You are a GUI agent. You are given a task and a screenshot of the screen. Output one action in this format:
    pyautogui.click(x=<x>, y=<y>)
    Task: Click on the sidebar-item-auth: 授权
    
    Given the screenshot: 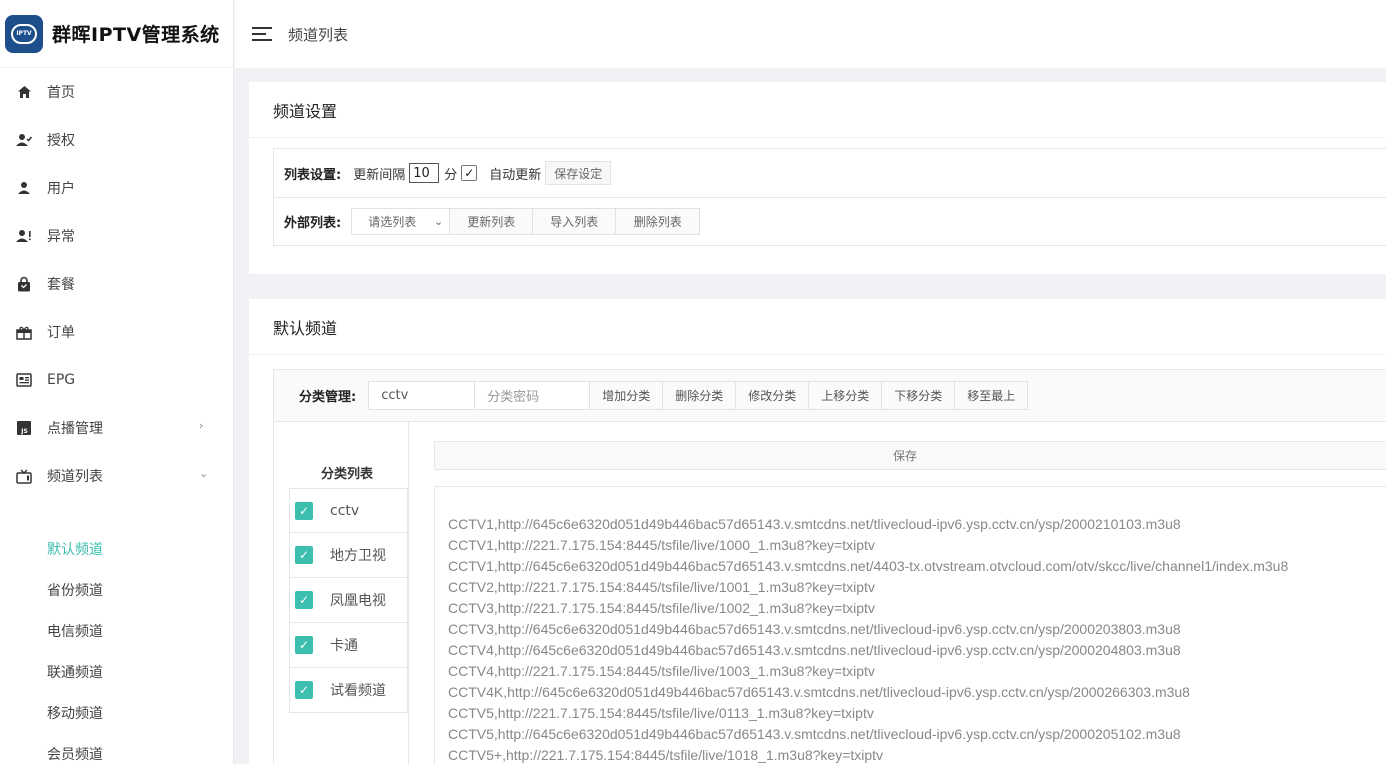 What is the action you would take?
    pyautogui.click(x=116, y=140)
    